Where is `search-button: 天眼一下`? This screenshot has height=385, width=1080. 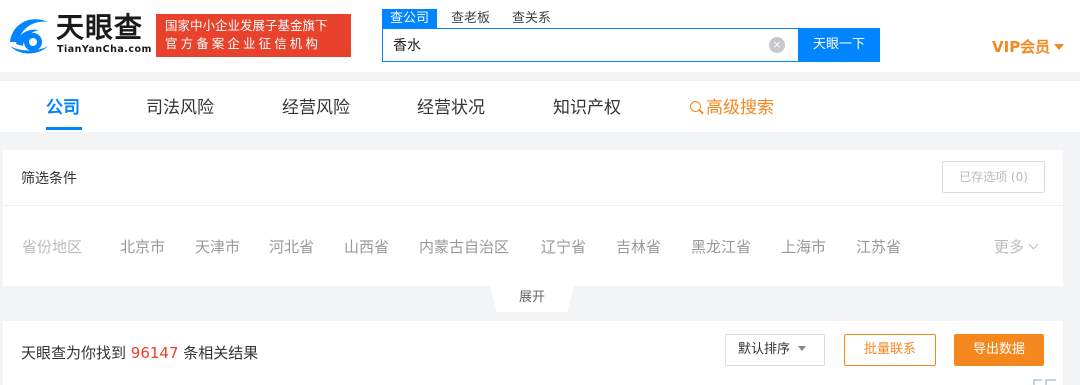 search-button: 天眼一下 is located at coordinates (839, 45).